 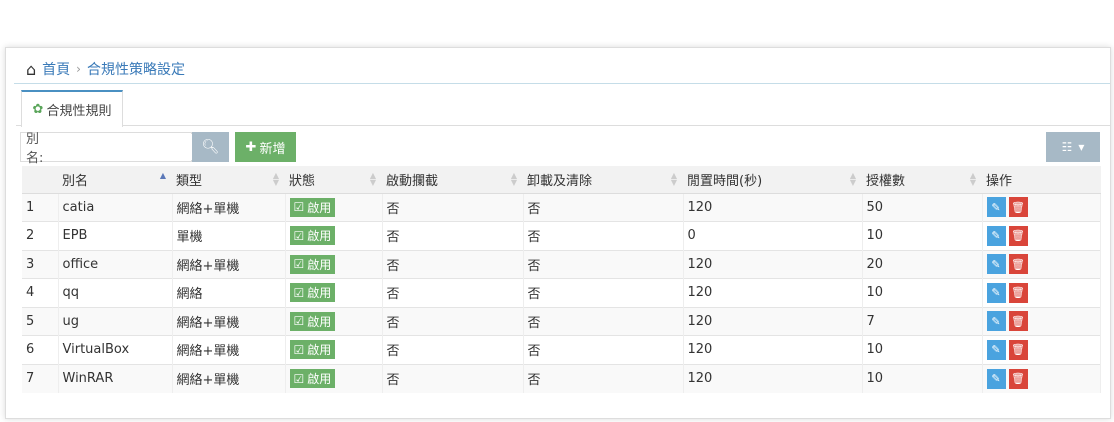 I want to click on breadcrumb: ⌂ 首頁 › 合規性策略設定, so click(x=105, y=69).